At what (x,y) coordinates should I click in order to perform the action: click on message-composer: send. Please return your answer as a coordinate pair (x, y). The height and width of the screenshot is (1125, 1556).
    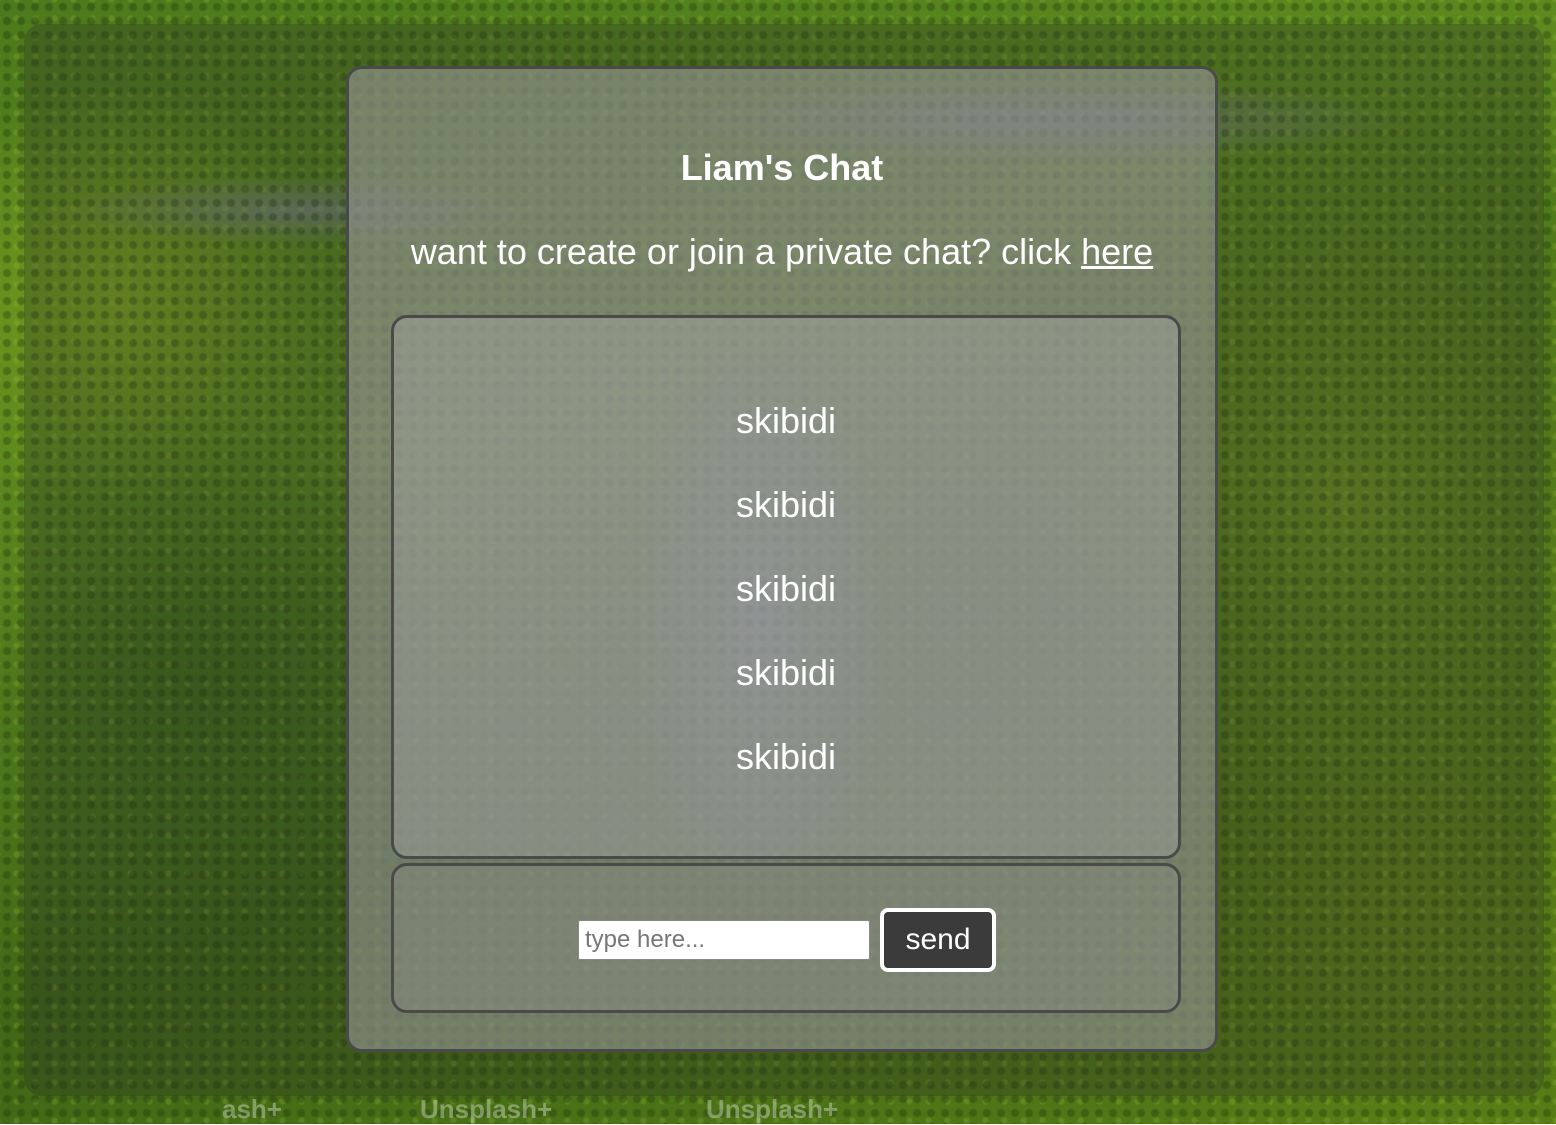
    Looking at the image, I should click on (786, 938).